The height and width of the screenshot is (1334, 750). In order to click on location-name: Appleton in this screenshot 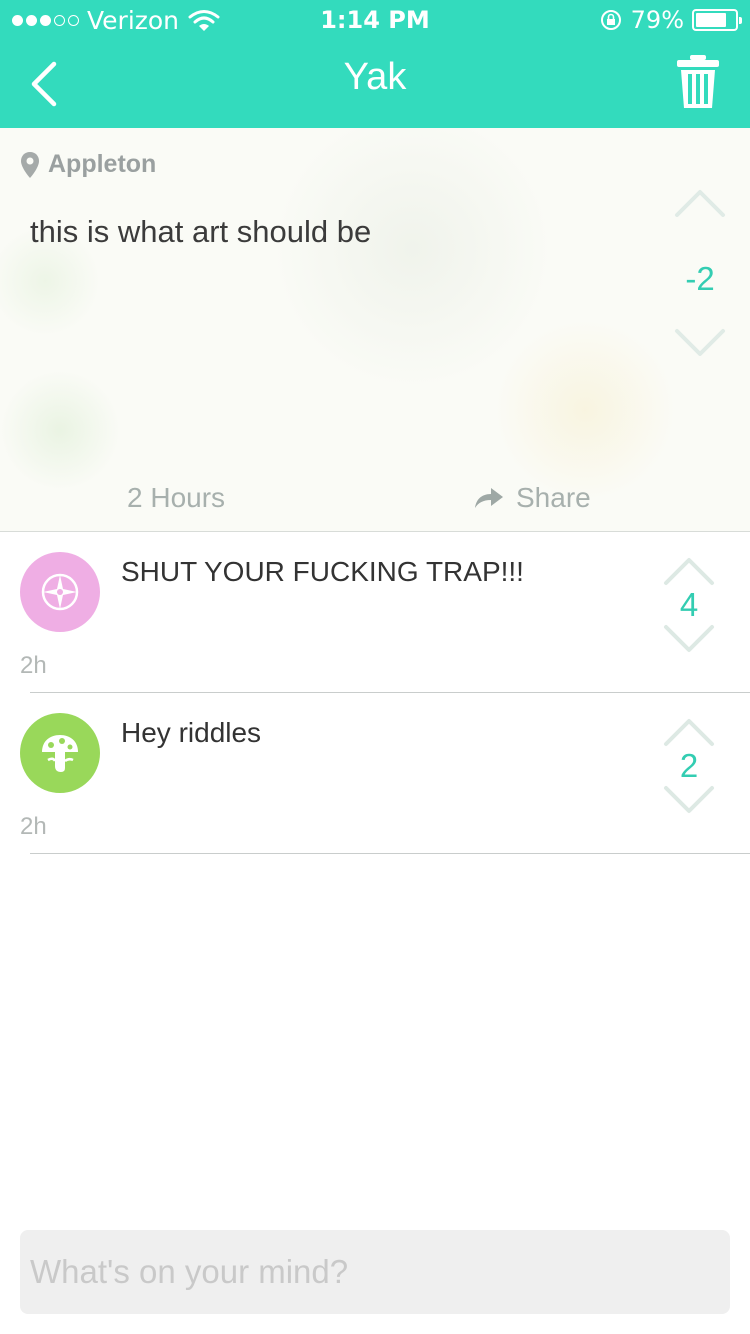, I will do `click(102, 164)`.